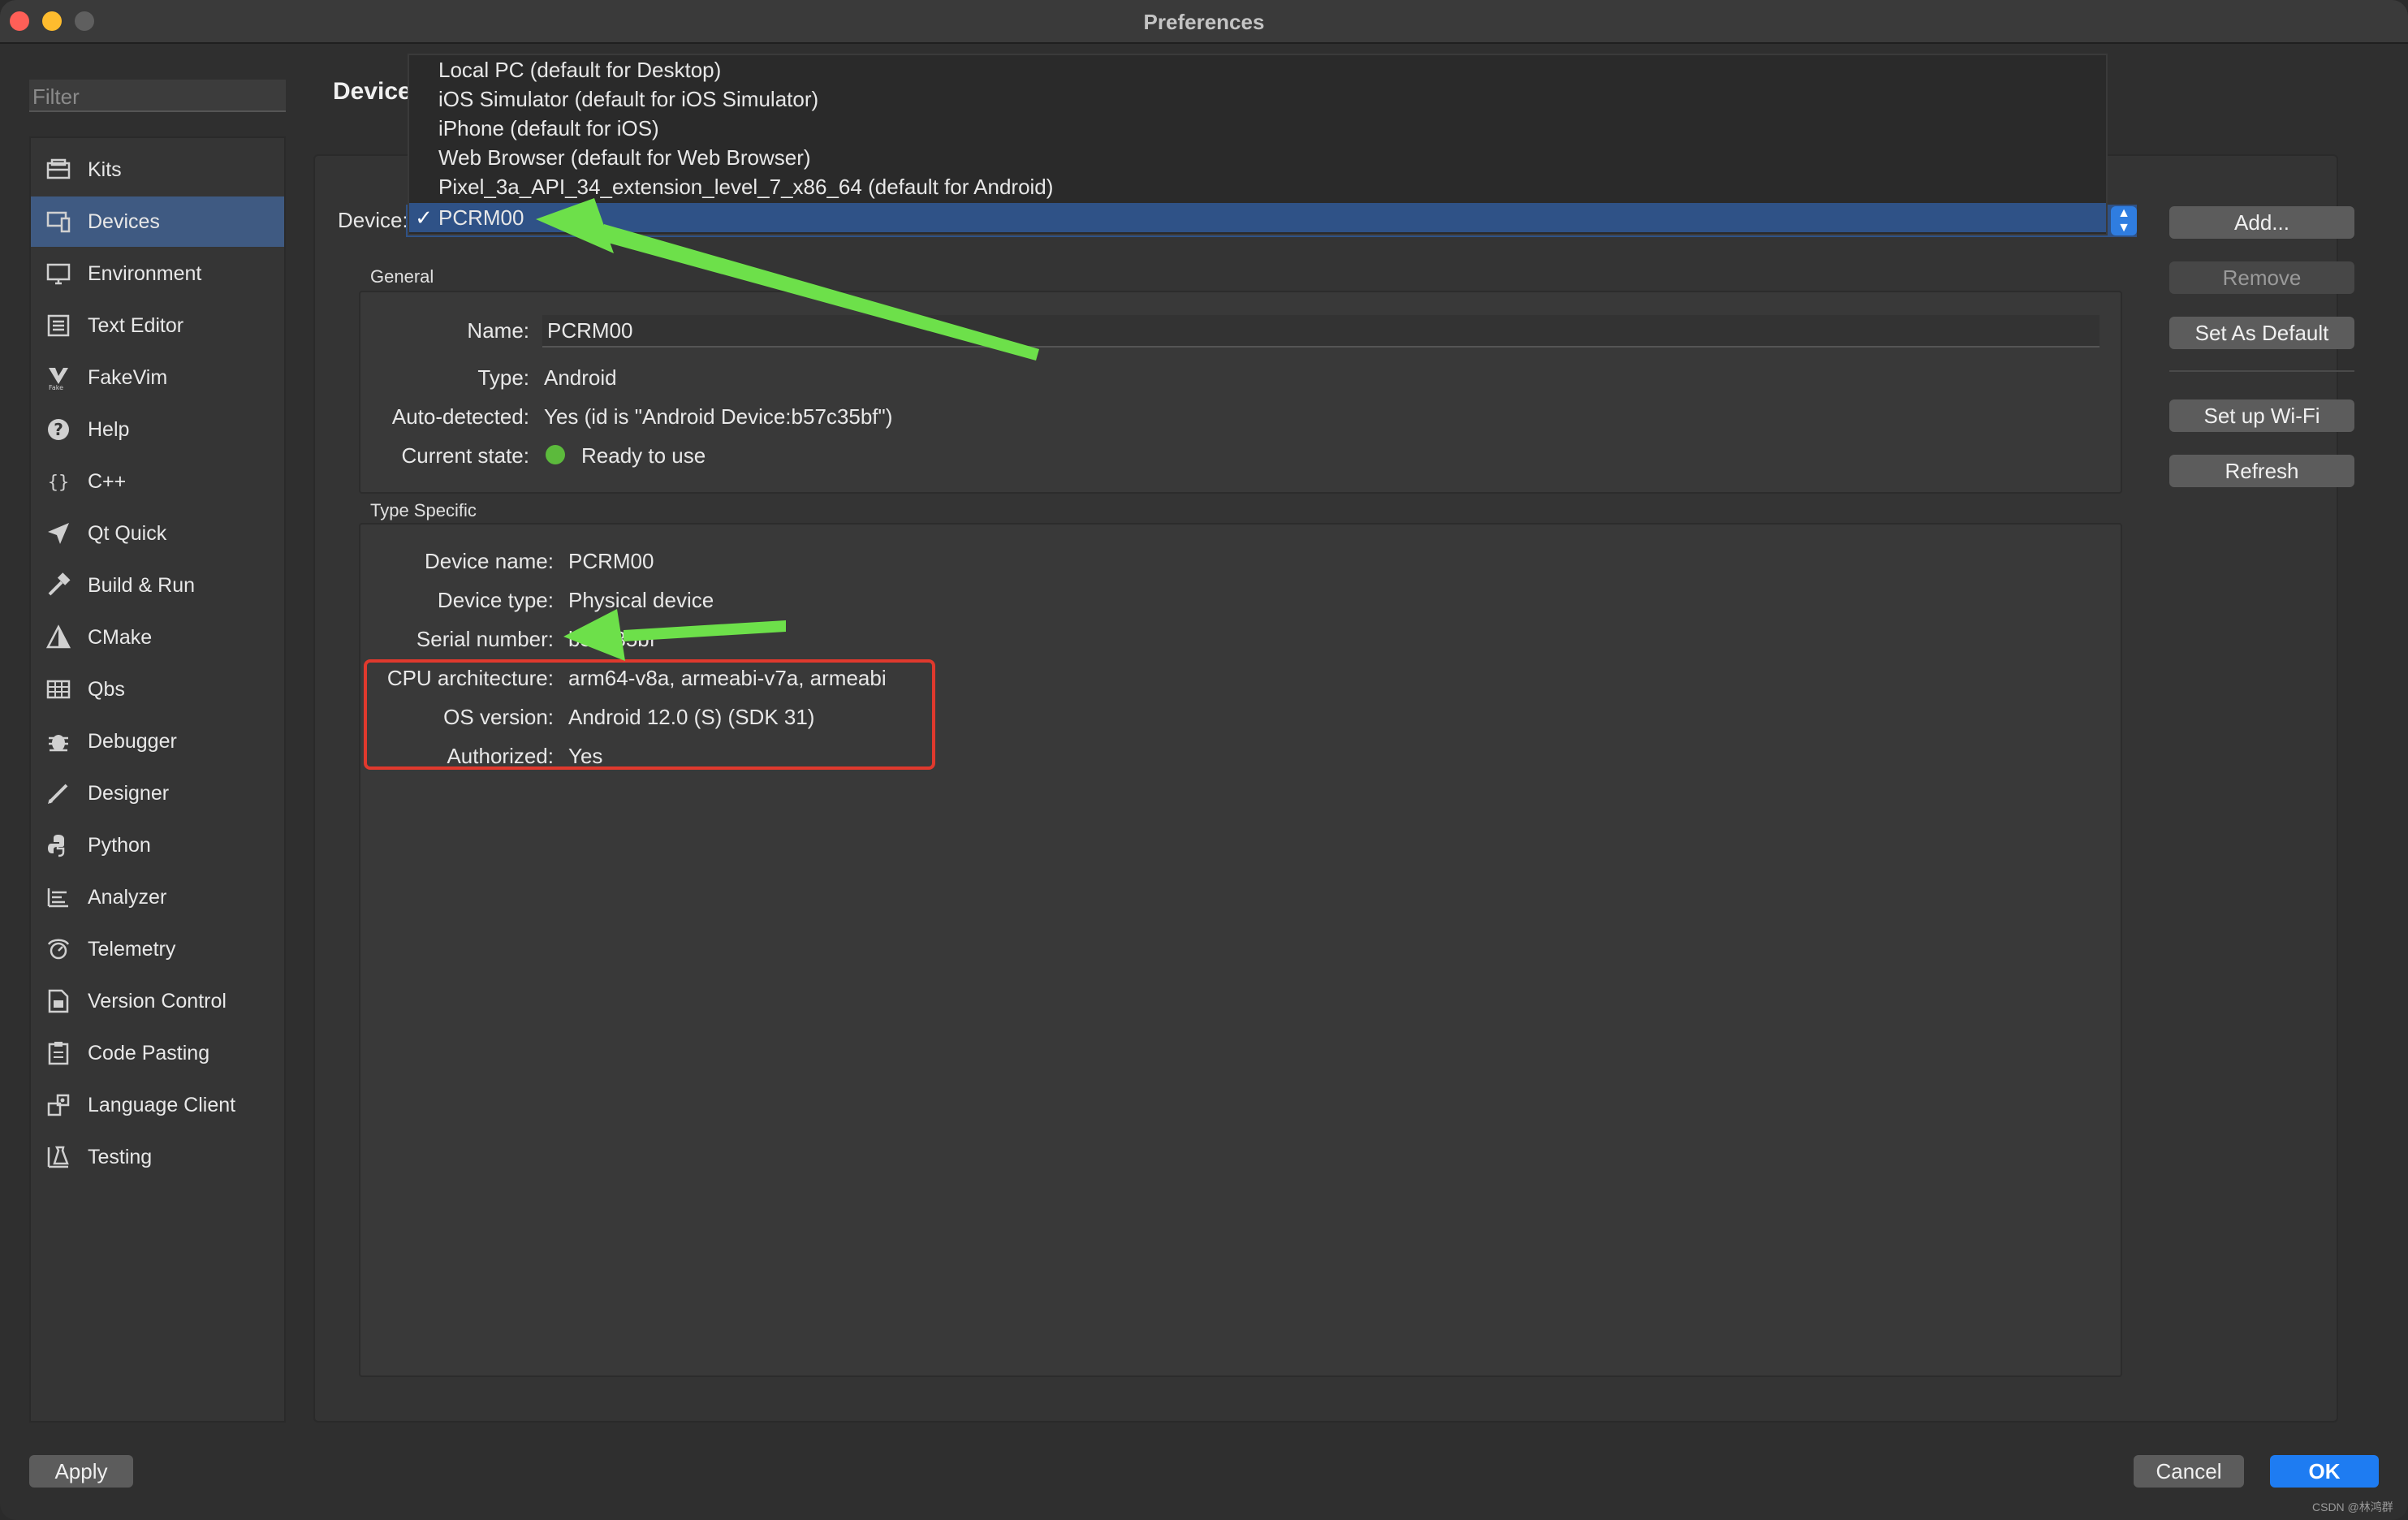 Image resolution: width=2408 pixels, height=1520 pixels. Describe the element at coordinates (58, 950) in the screenshot. I see `telemetry-icon` at that location.